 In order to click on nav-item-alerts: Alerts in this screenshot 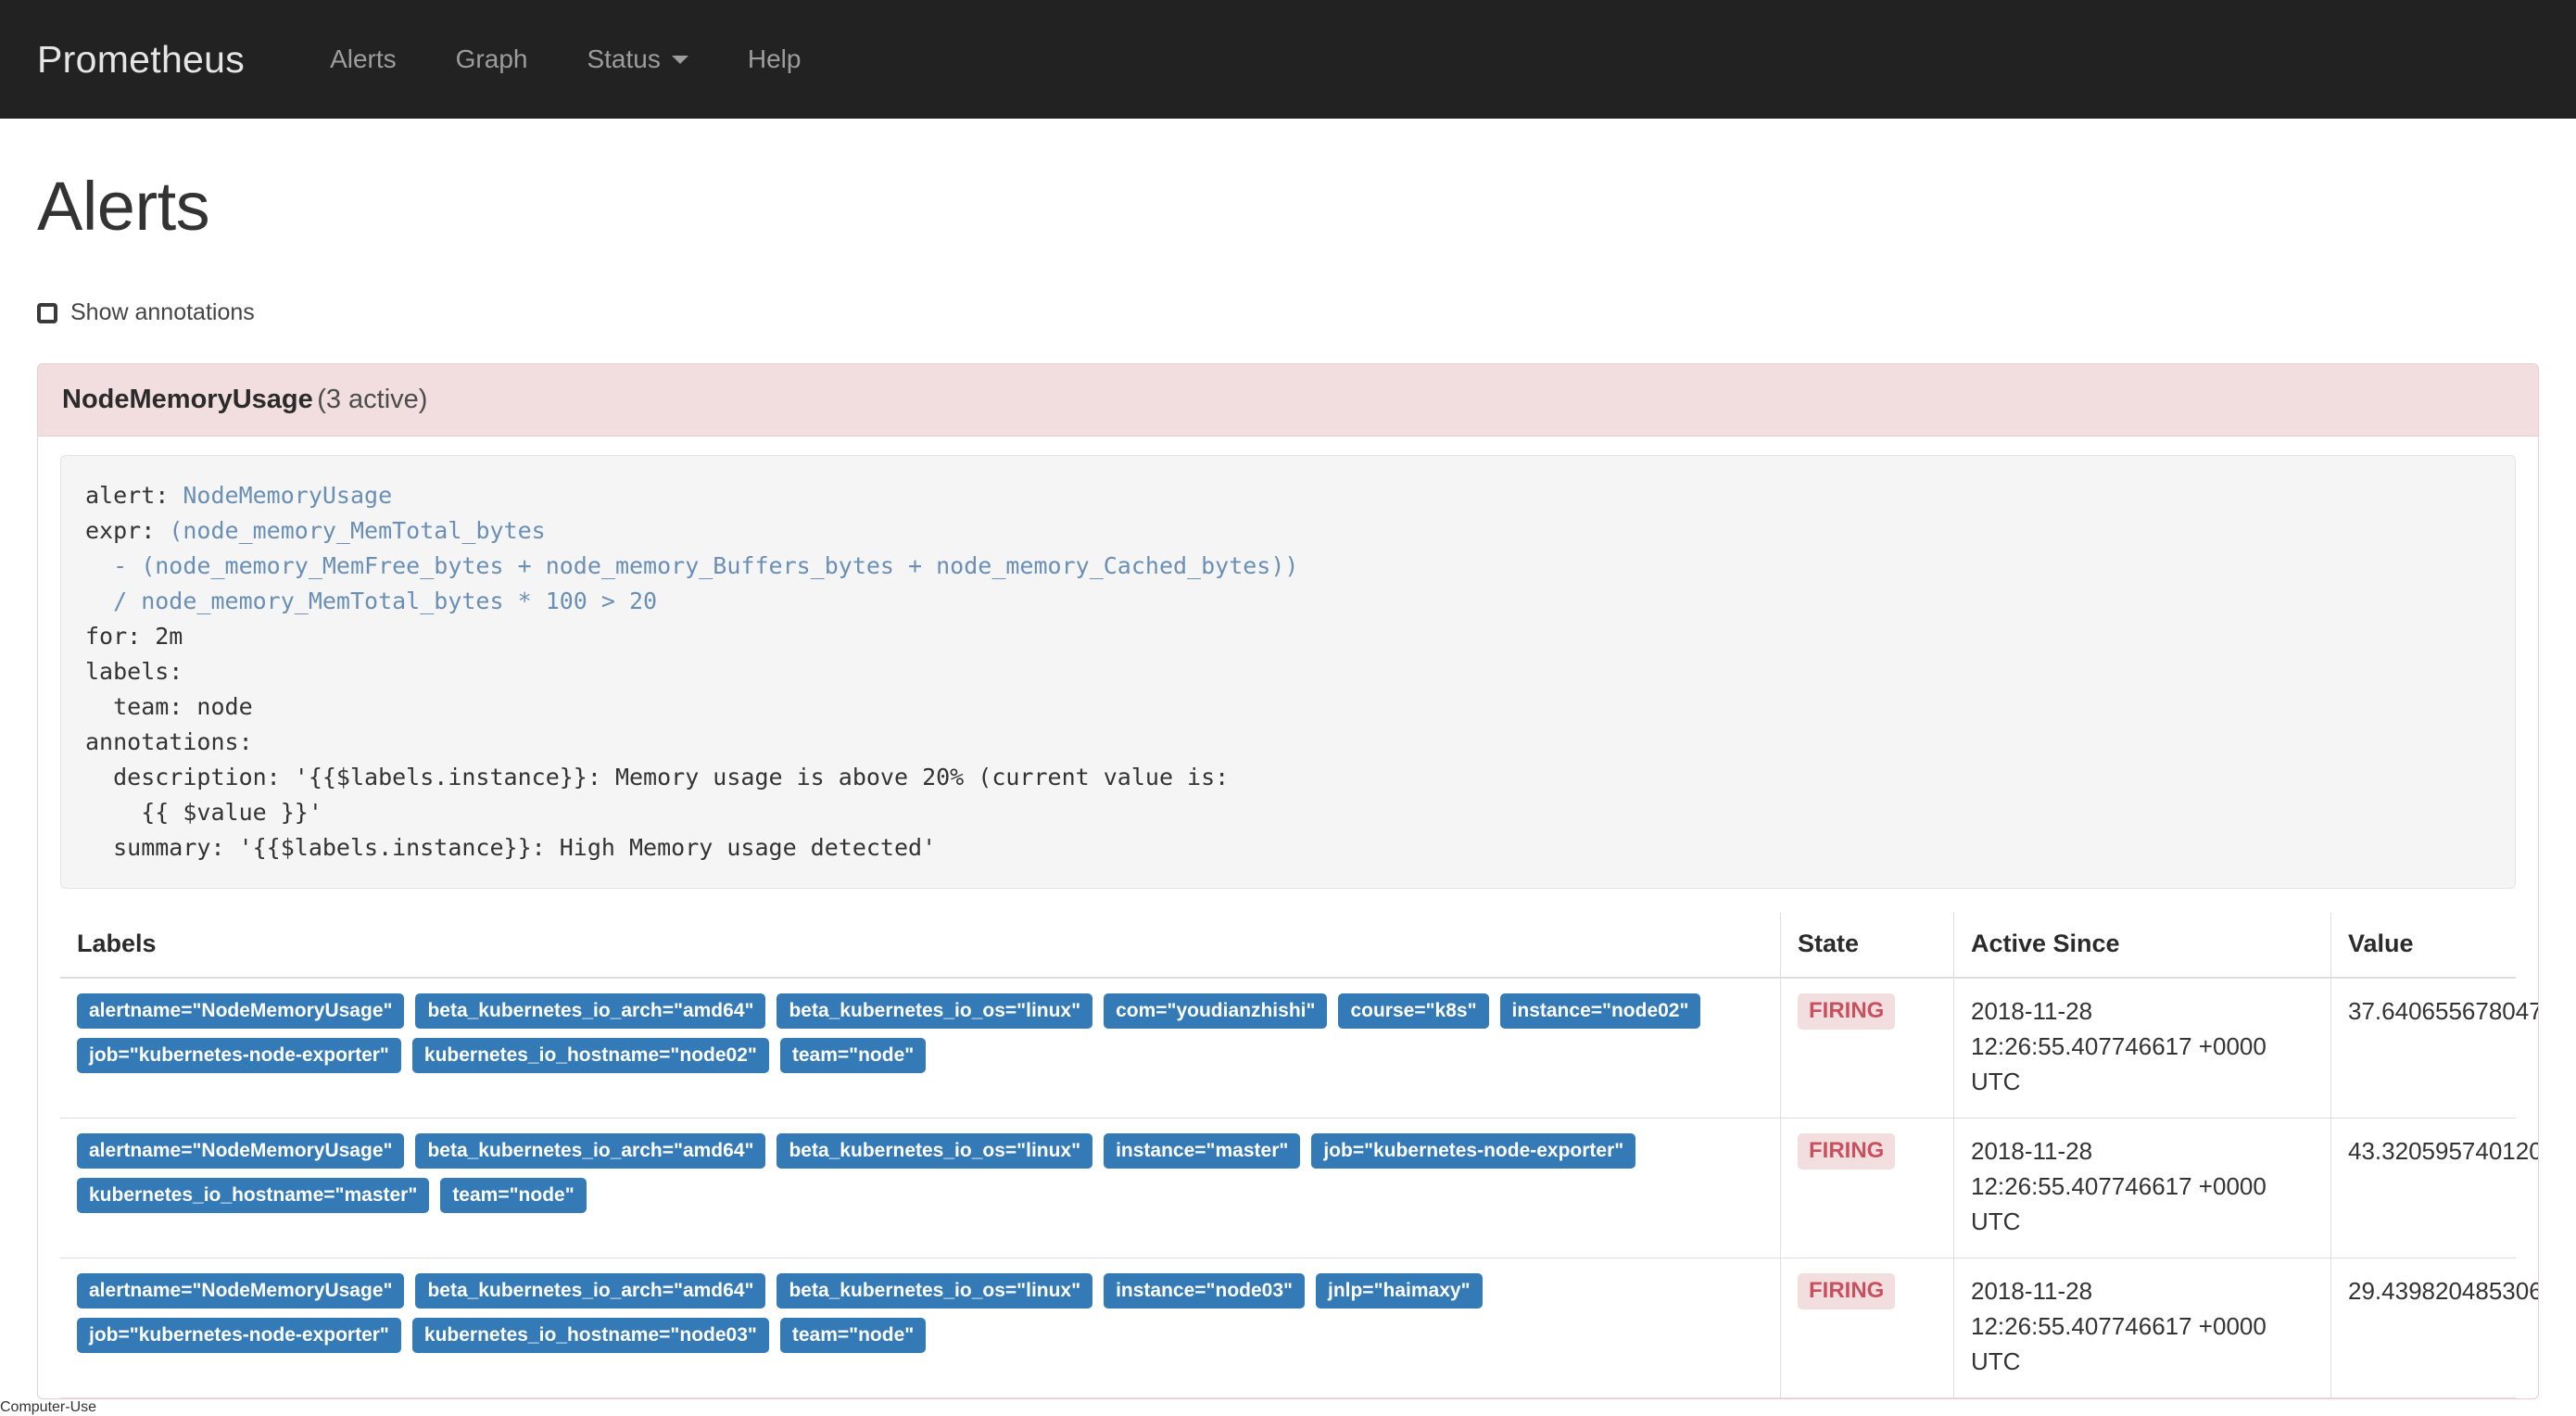, I will do `click(363, 59)`.